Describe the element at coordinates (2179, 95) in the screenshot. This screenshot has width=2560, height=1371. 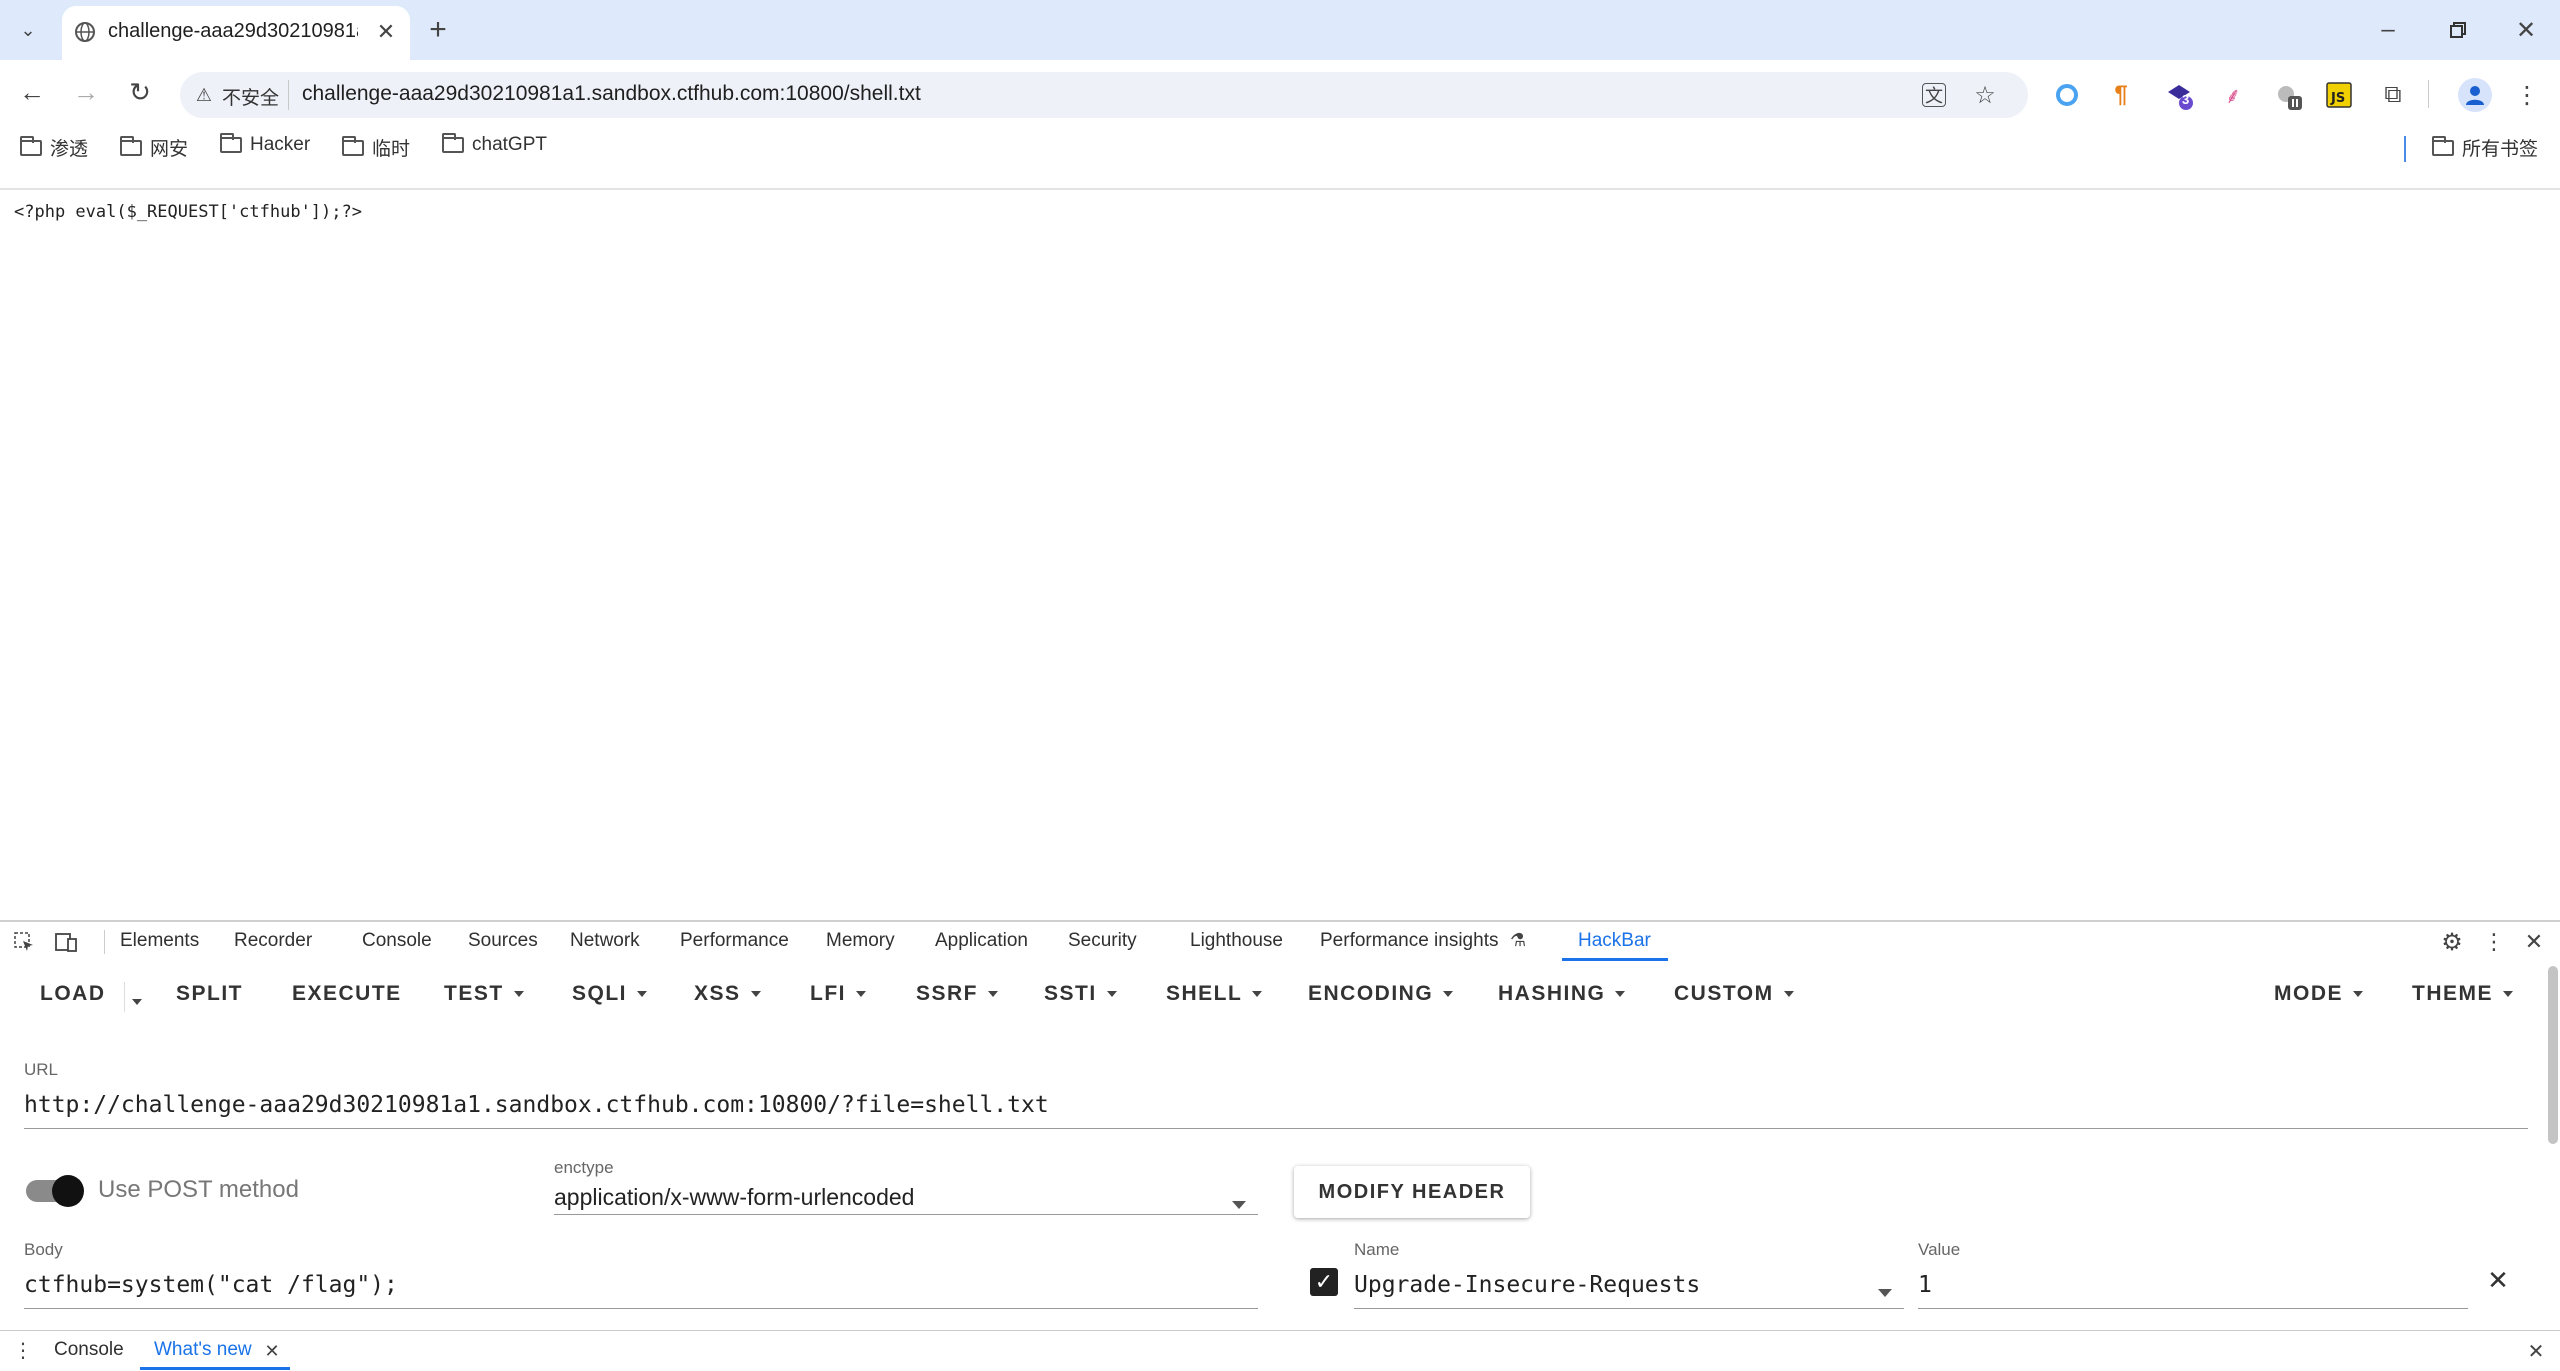
I see `extension-badge-icon: 3` at that location.